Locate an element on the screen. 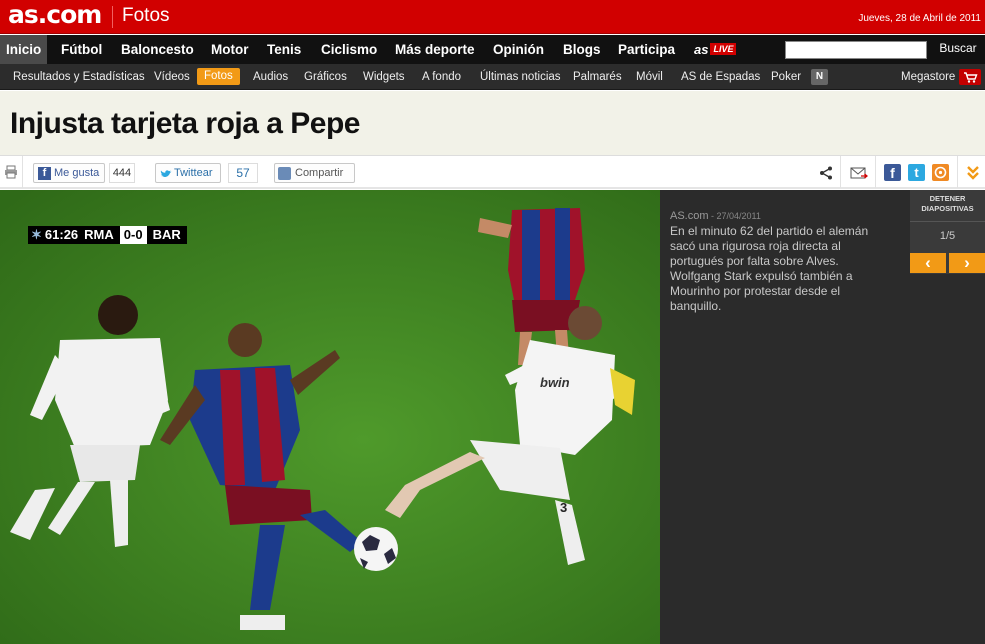 This screenshot has height=644, width=985. facebook-icon: f is located at coordinates (44, 173).